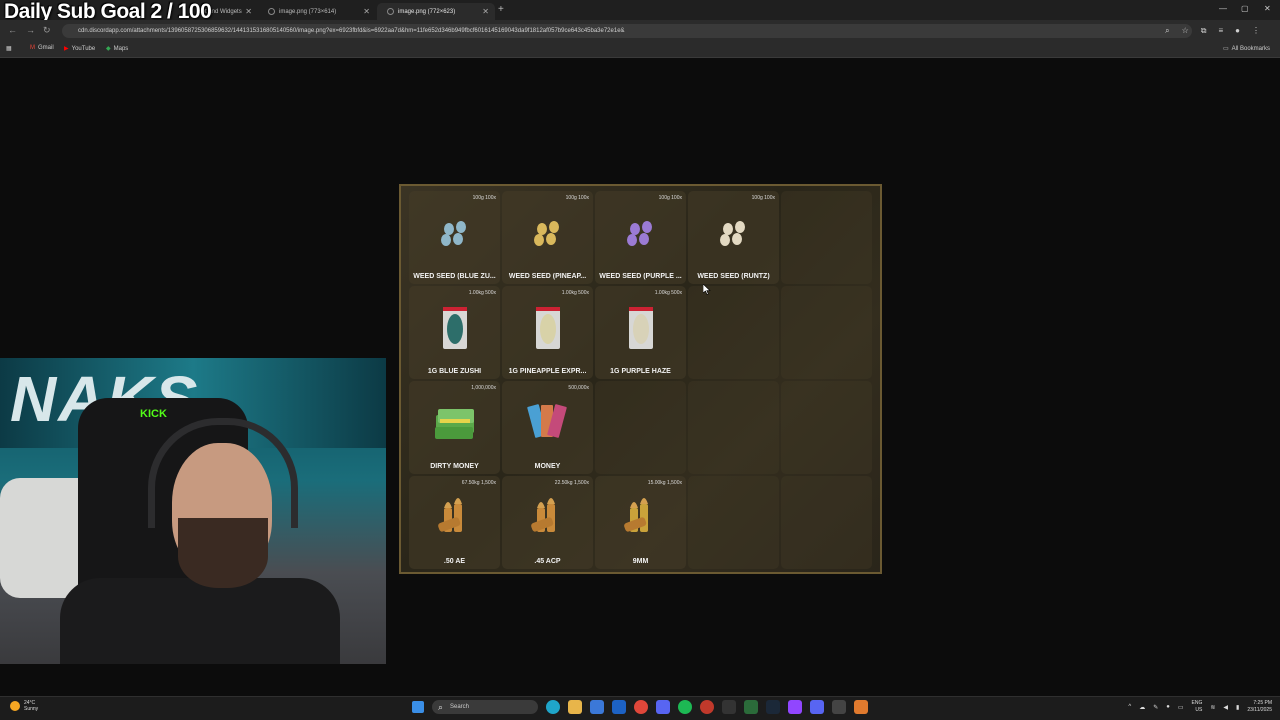 The width and height of the screenshot is (1280, 720). I want to click on inventory-slot: 1.00kg 500x 1G BLUE ZUSHI, so click(454, 332).